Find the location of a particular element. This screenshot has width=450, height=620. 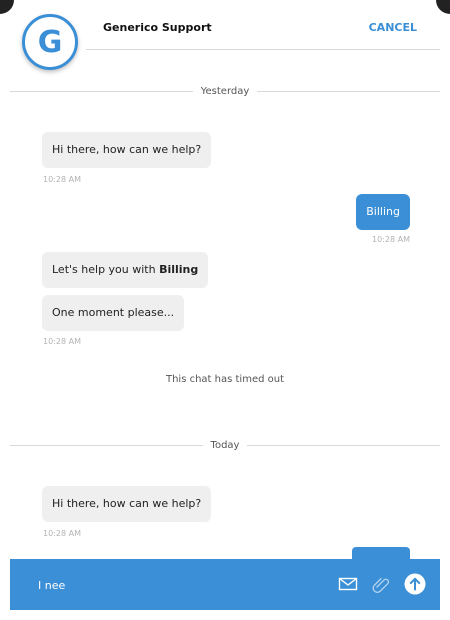

agent-message: Let's help you with Billing is located at coordinates (125, 270).